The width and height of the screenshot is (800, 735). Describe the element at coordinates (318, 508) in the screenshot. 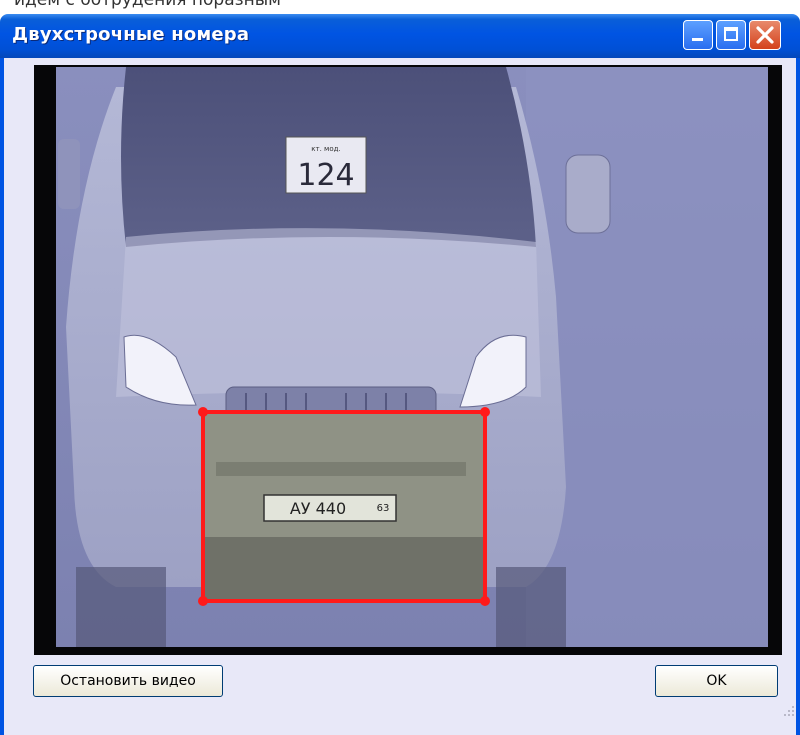

I see `plate-number: АУ 440` at that location.